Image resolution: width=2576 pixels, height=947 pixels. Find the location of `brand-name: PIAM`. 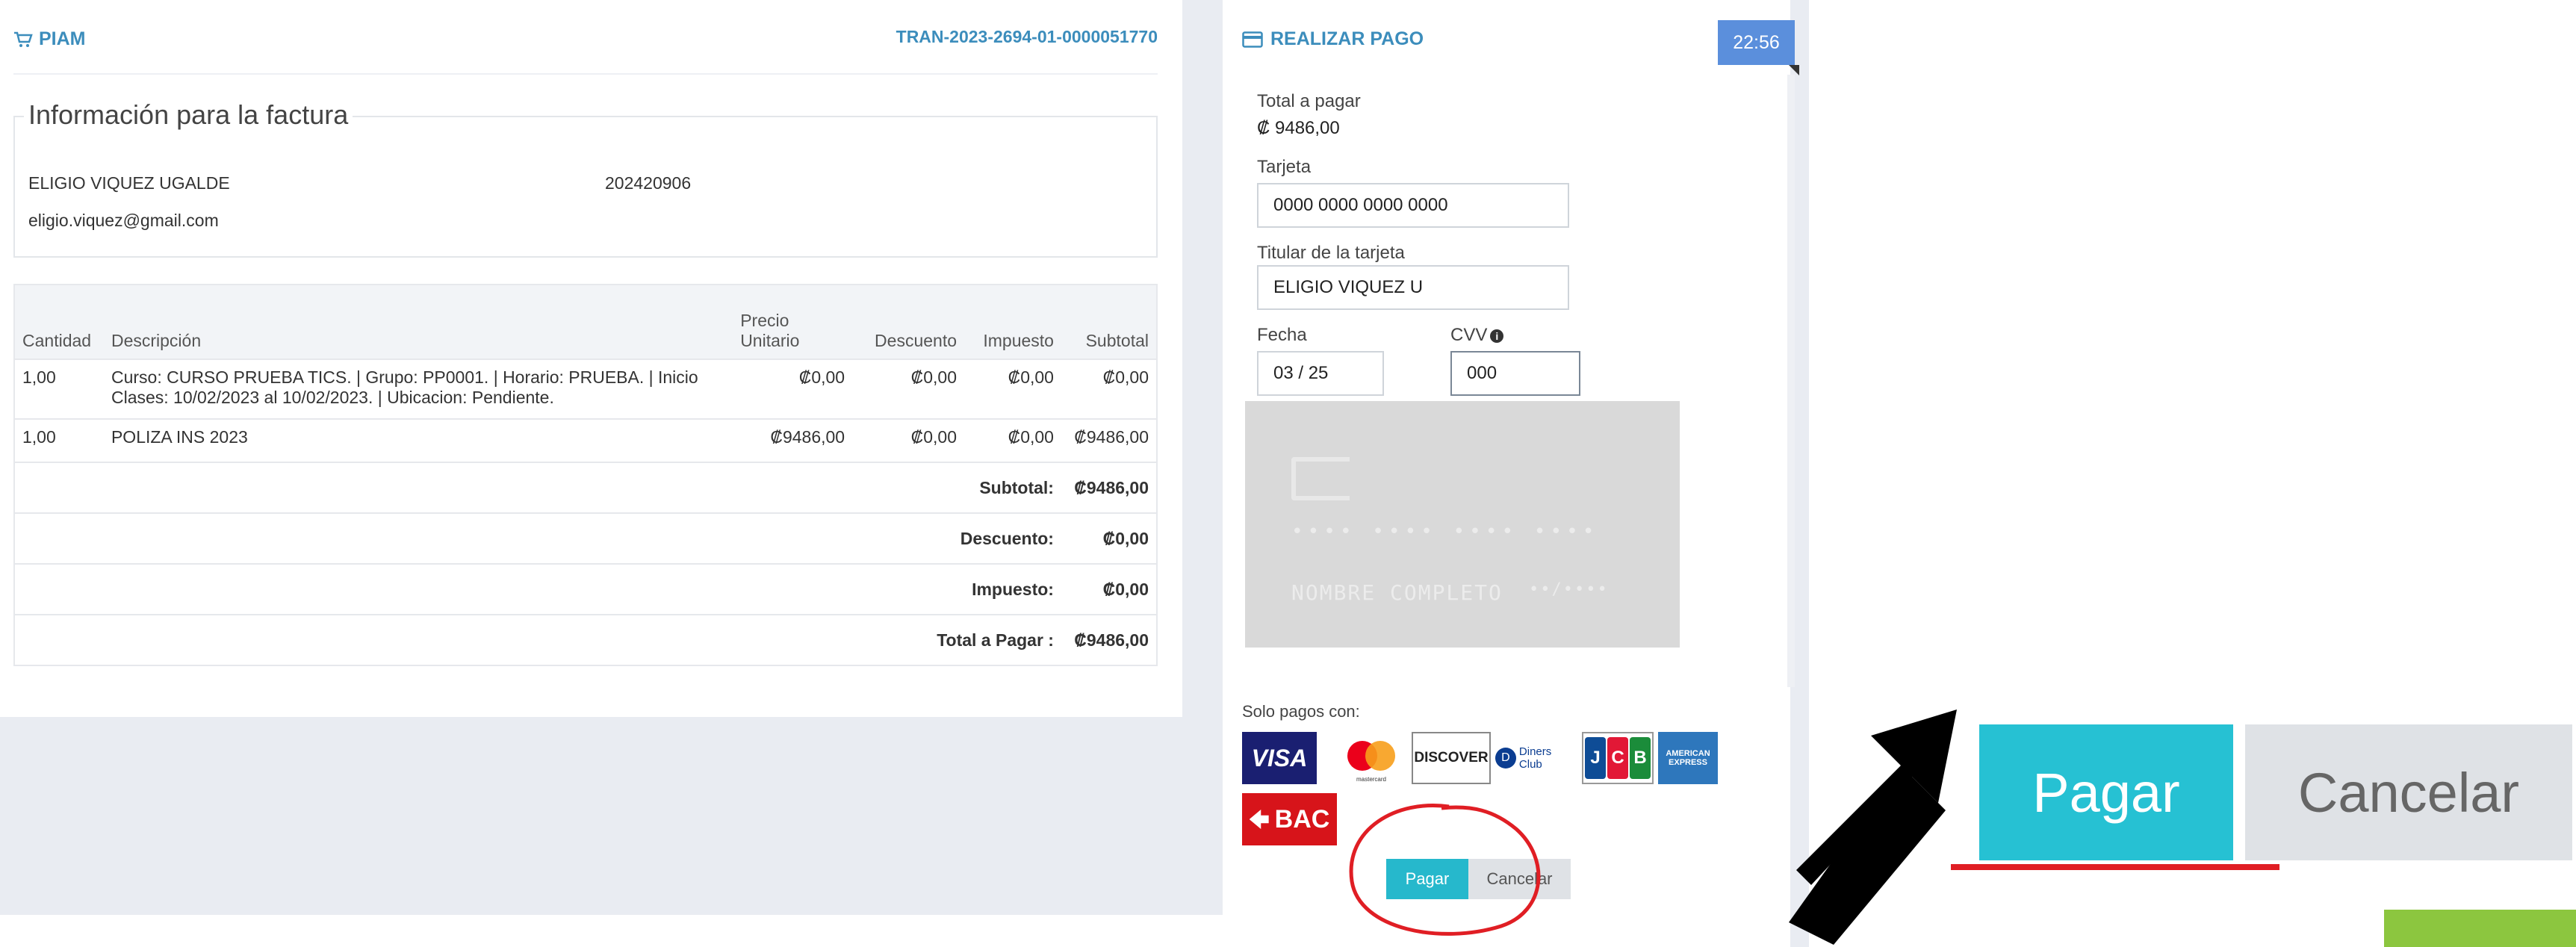

brand-name: PIAM is located at coordinates (63, 38).